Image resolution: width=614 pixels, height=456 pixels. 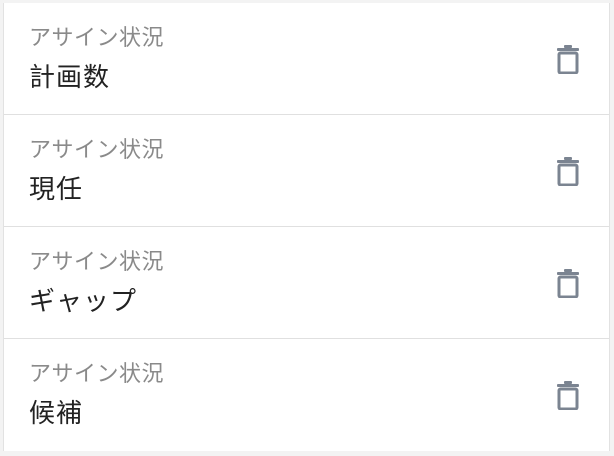 I want to click on field-value: 現任, so click(x=56, y=190).